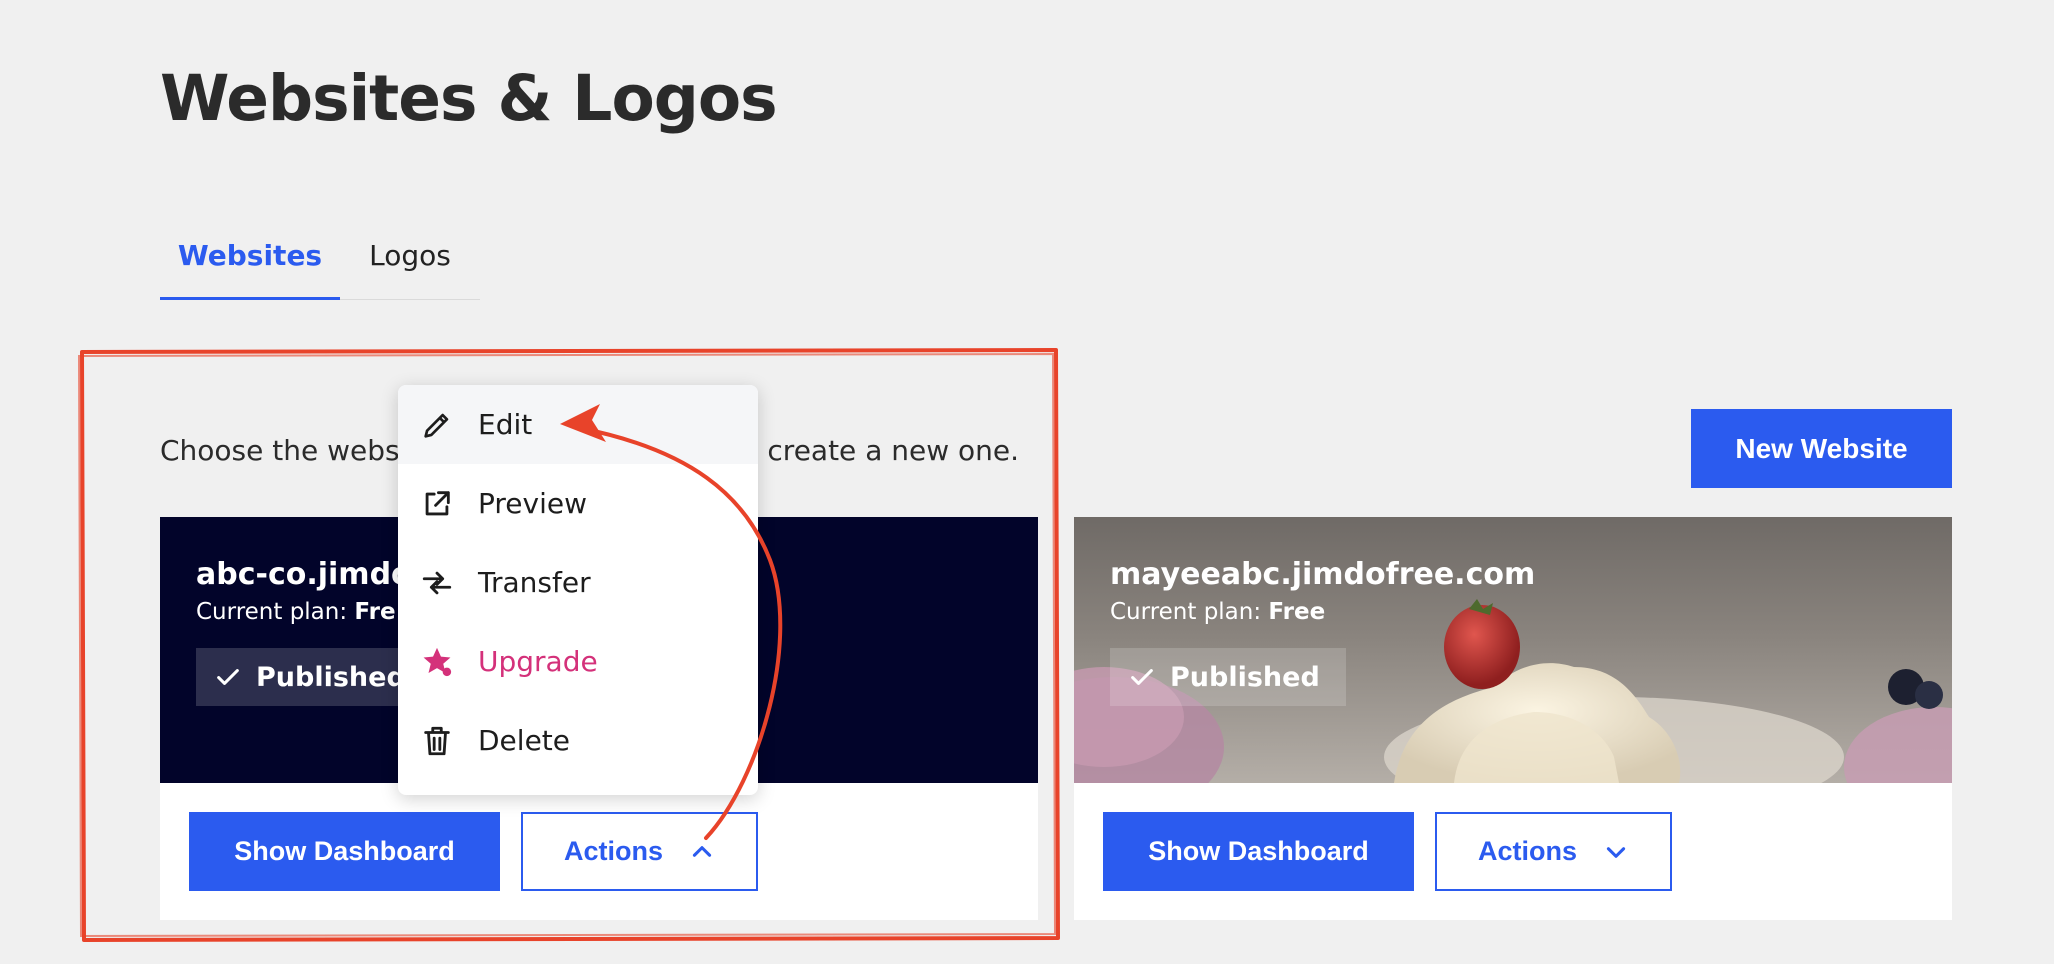 Image resolution: width=2054 pixels, height=964 pixels. What do you see at coordinates (578, 424) in the screenshot?
I see `menu-item-edit: Edit` at bounding box center [578, 424].